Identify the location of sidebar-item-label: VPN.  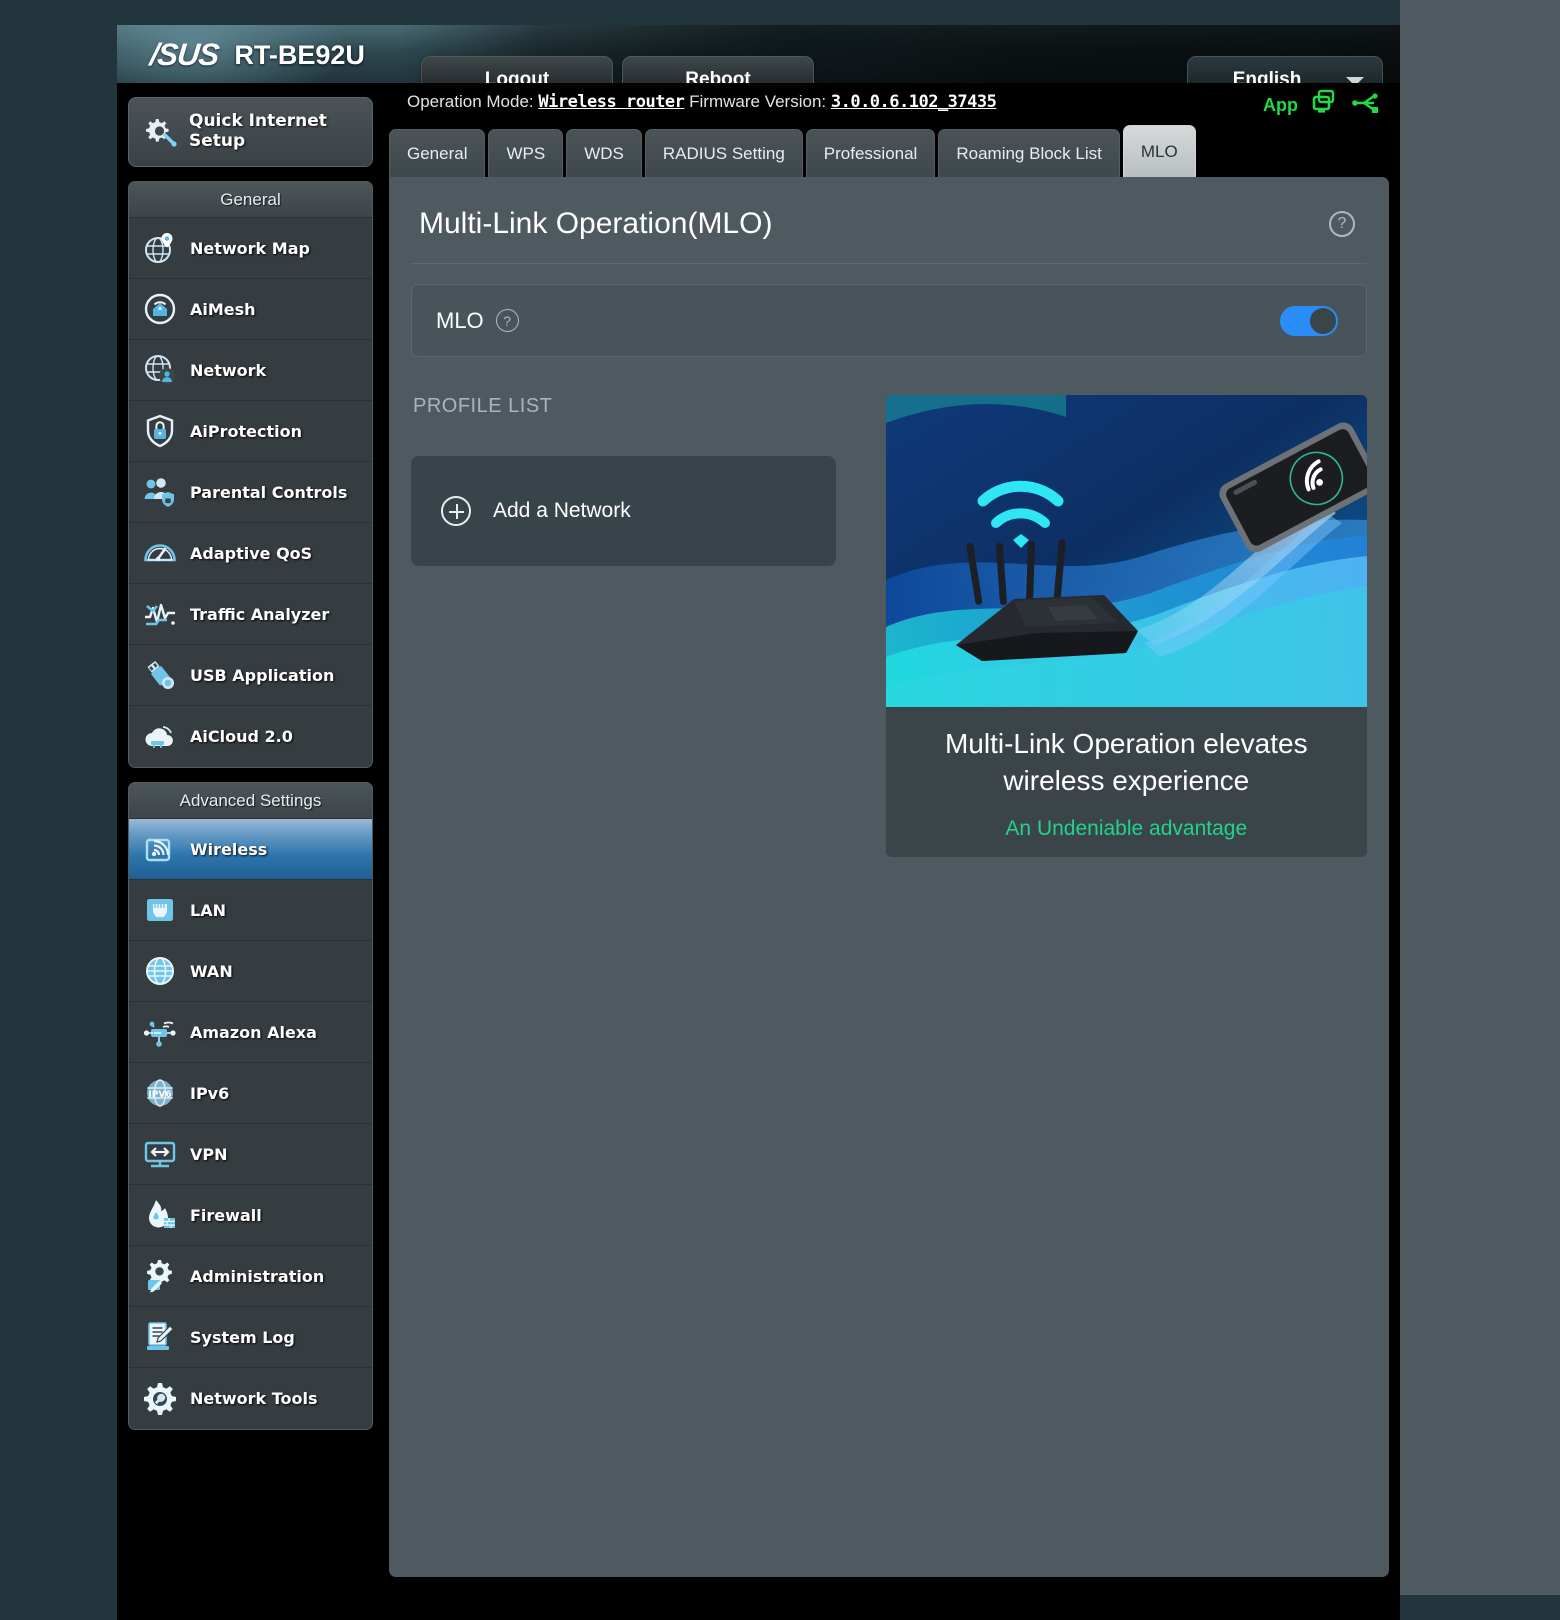
(209, 1154).